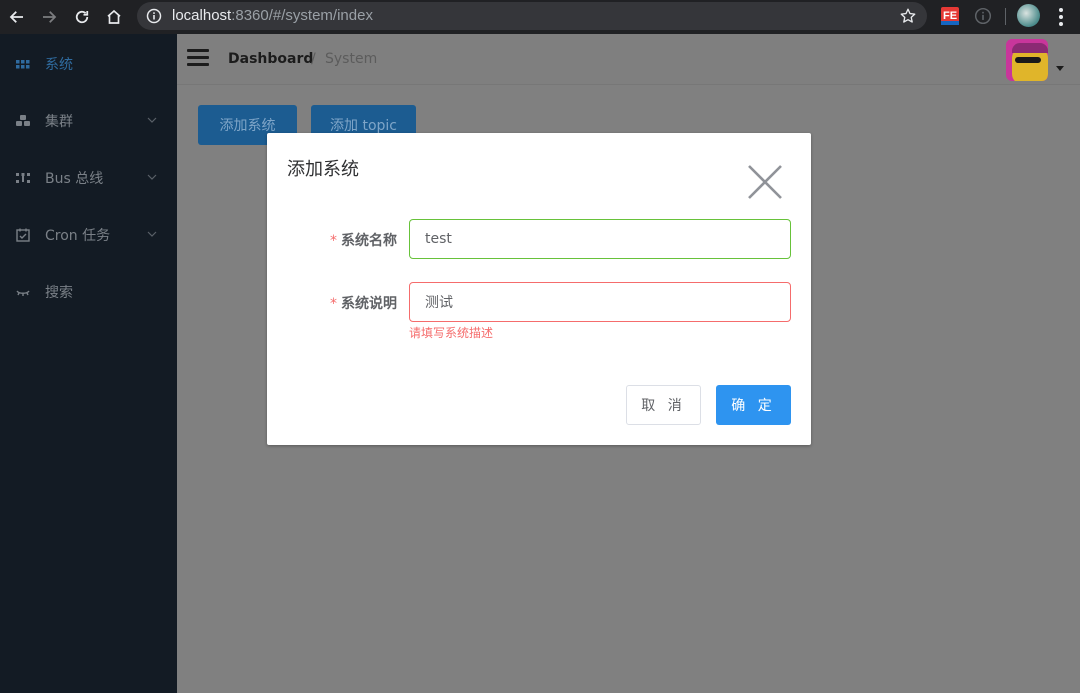 This screenshot has width=1080, height=693. I want to click on breadcrumb-current: System, so click(351, 59).